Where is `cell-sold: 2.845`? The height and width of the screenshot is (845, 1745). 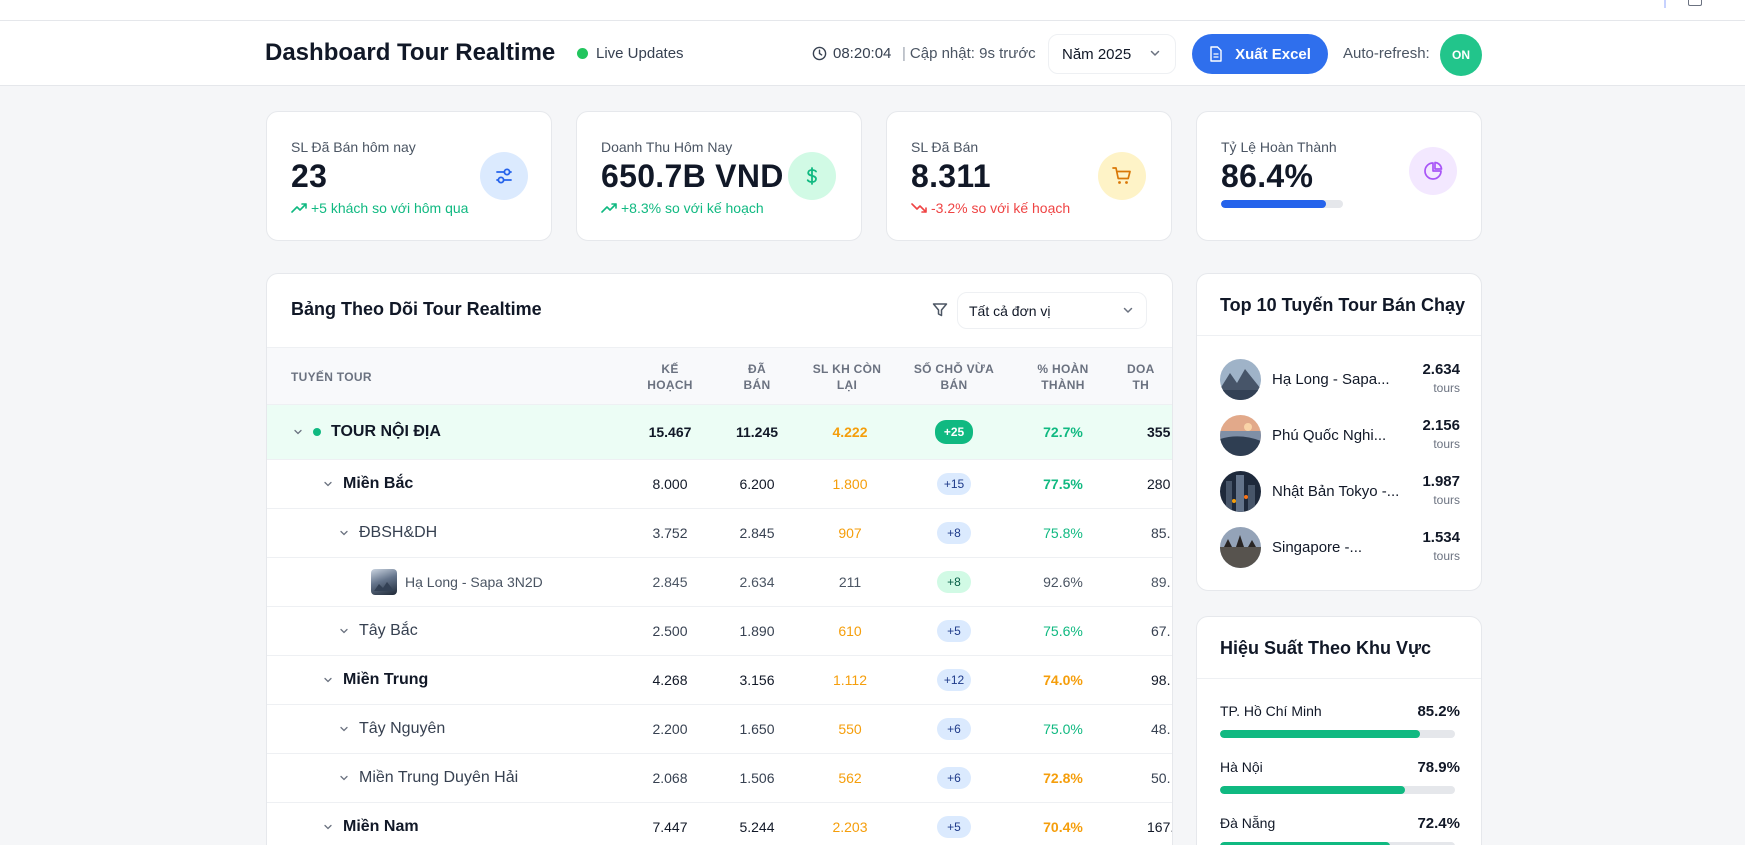
cell-sold: 2.845 is located at coordinates (757, 533).